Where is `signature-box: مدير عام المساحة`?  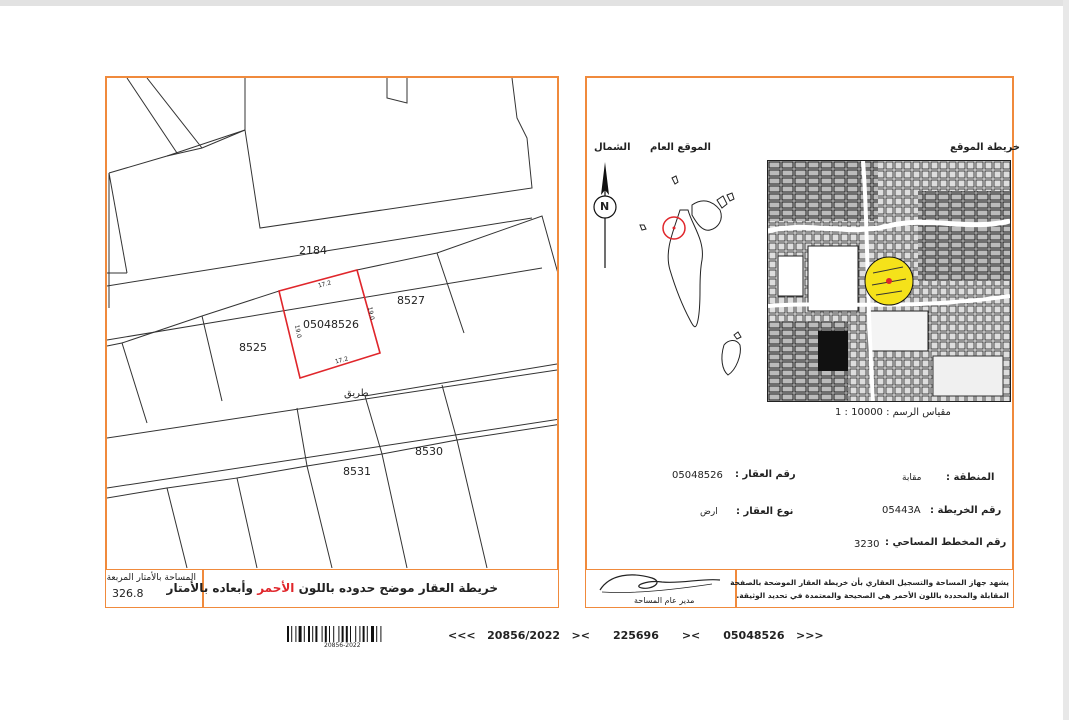 signature-box: مدير عام المساحة is located at coordinates (660, 588).